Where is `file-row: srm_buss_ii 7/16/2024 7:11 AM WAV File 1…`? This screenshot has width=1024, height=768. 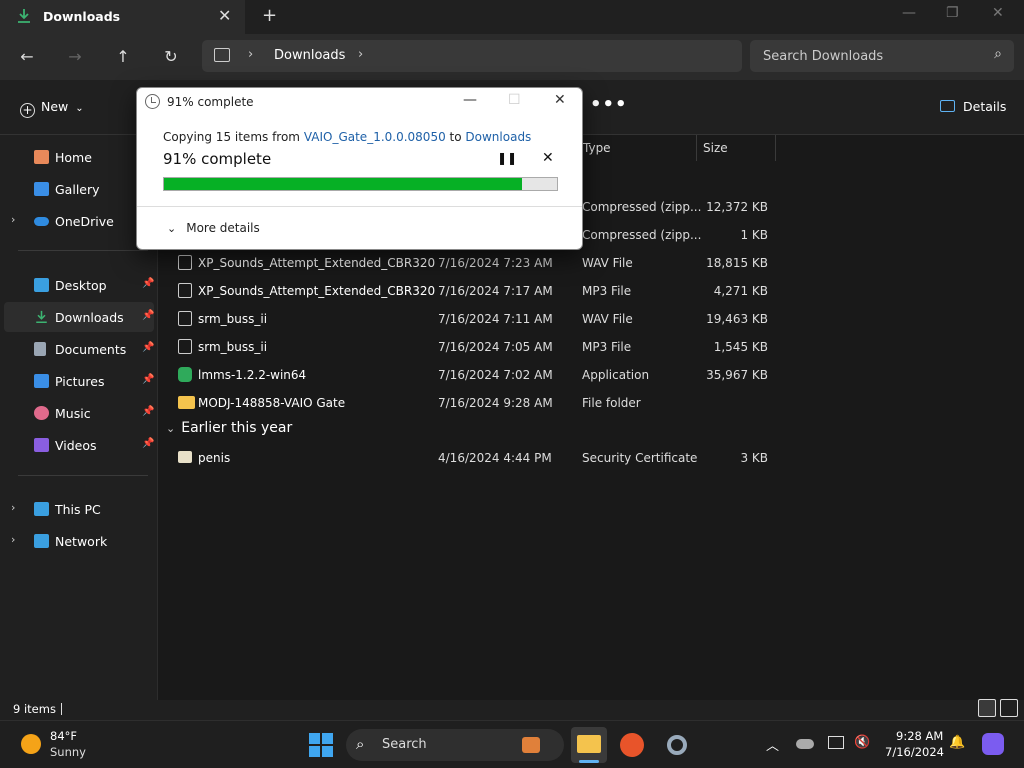 file-row: srm_buss_ii 7/16/2024 7:11 AM WAV File 1… is located at coordinates (487, 319).